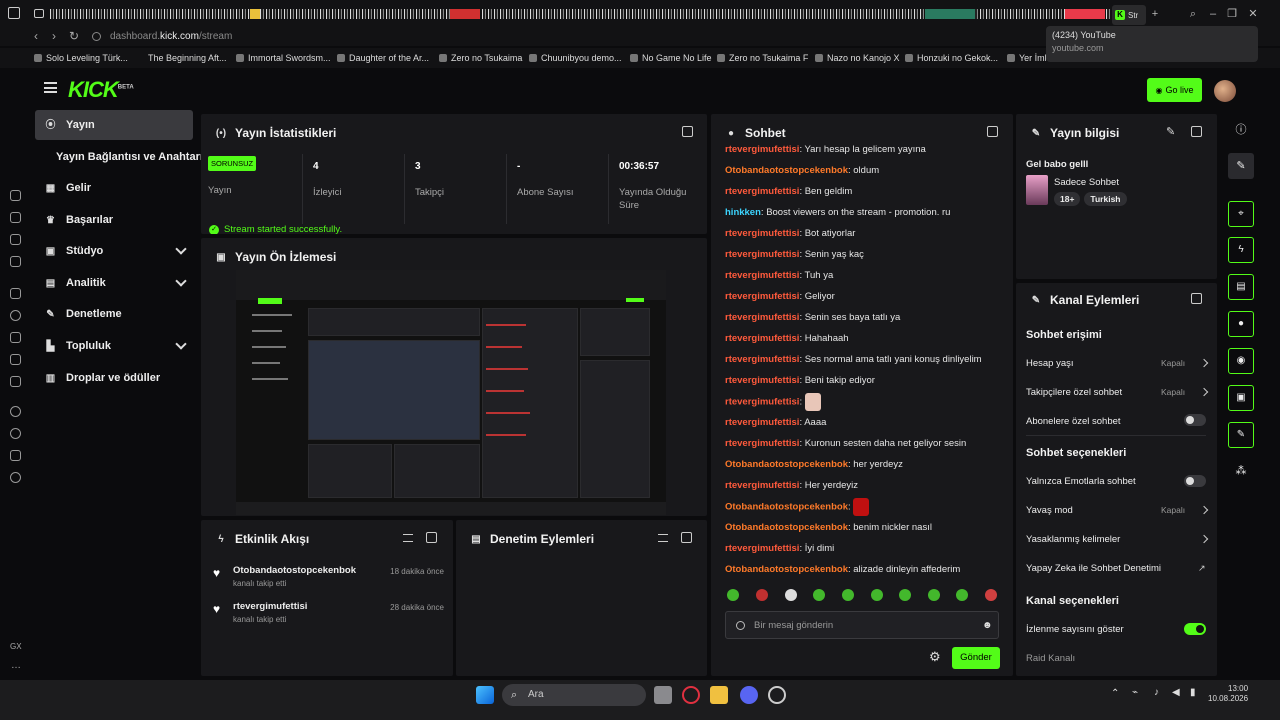  Describe the element at coordinates (762, 58) in the screenshot. I see `bookmark-item: Zero no Tsukaima F` at that location.